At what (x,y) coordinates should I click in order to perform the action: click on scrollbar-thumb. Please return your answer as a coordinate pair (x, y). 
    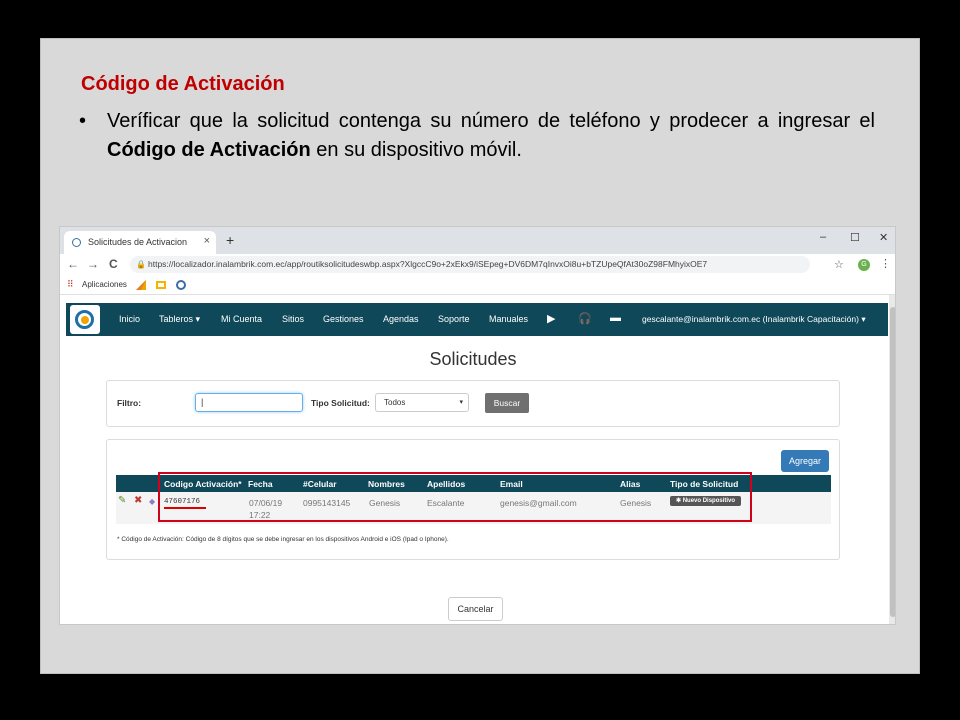
    Looking at the image, I should click on (892, 462).